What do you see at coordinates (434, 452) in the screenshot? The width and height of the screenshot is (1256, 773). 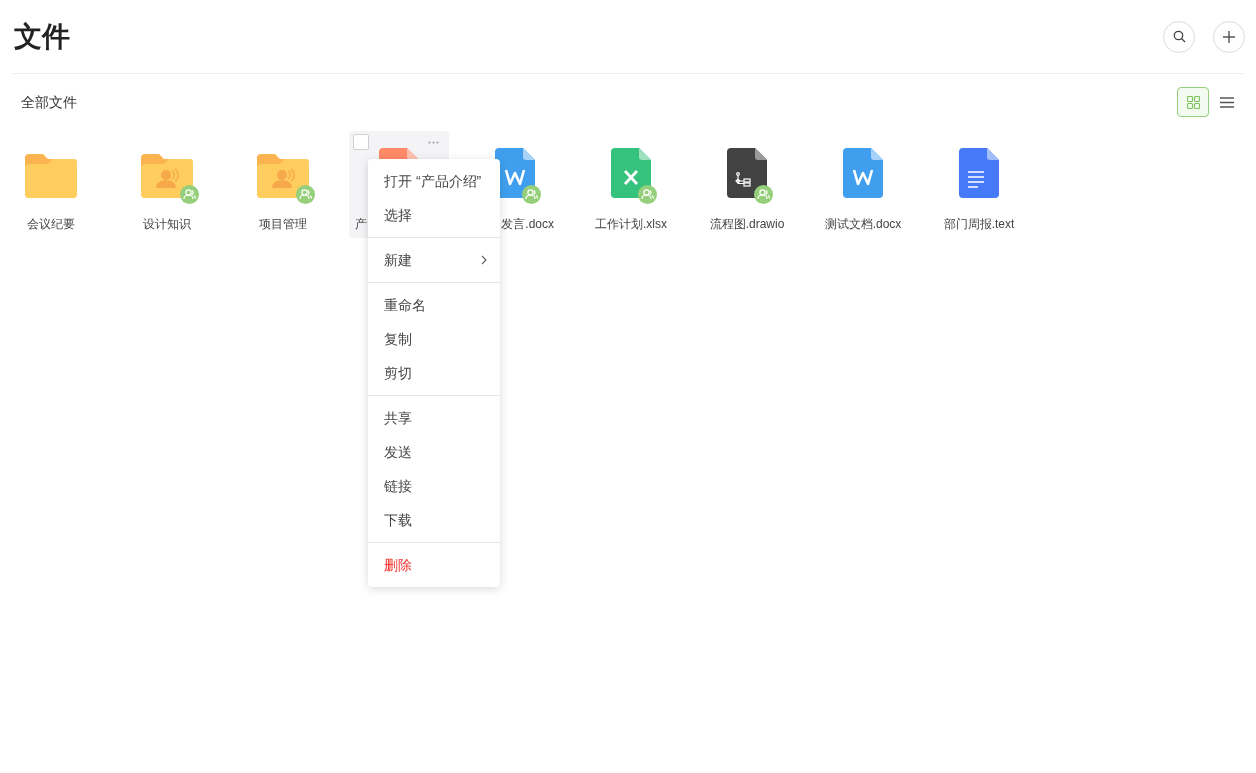 I see `menu-item: 发送` at bounding box center [434, 452].